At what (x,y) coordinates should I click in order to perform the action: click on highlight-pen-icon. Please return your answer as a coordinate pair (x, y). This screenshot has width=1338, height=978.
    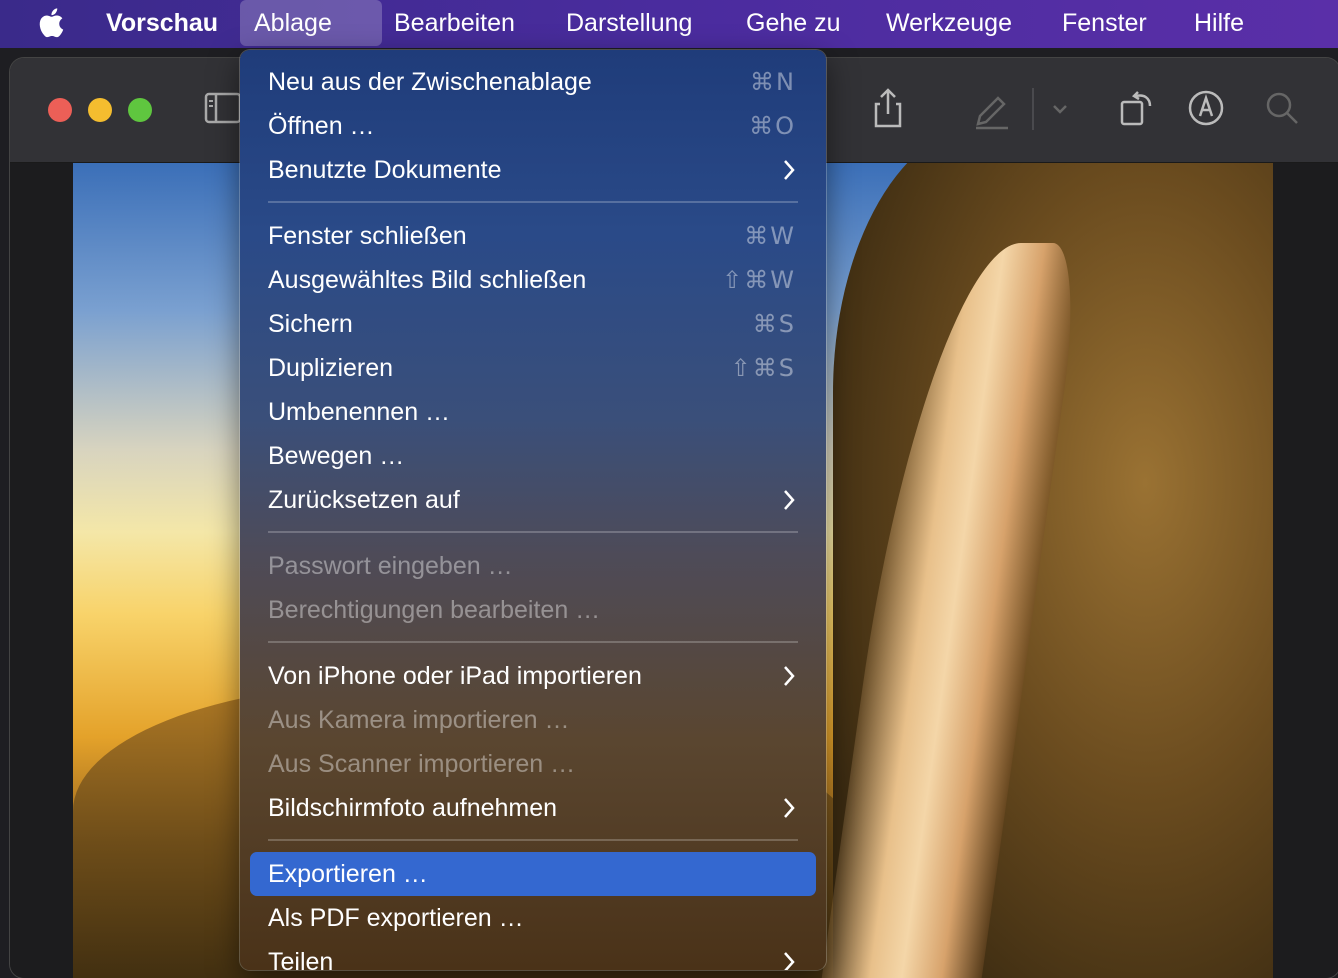
    Looking at the image, I should click on (992, 108).